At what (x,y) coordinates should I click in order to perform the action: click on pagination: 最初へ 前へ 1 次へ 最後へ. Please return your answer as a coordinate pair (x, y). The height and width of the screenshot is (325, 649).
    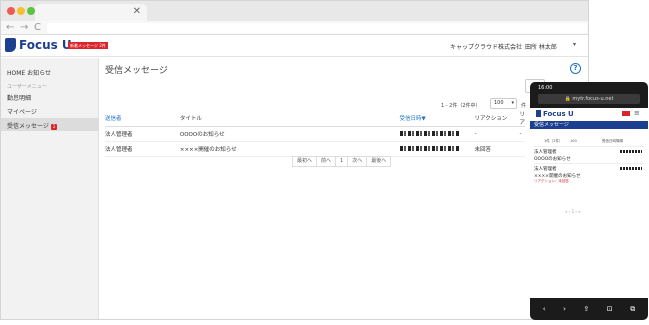
    Looking at the image, I should click on (342, 161).